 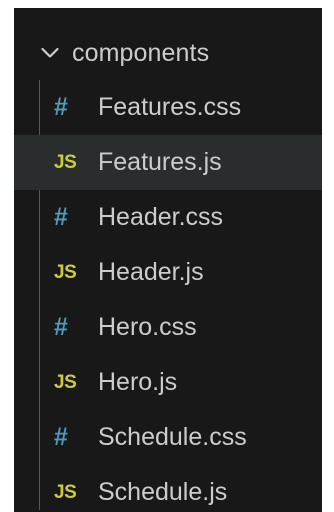 I want to click on file-item-schedule-css: # Schedule.css, so click(x=168, y=437).